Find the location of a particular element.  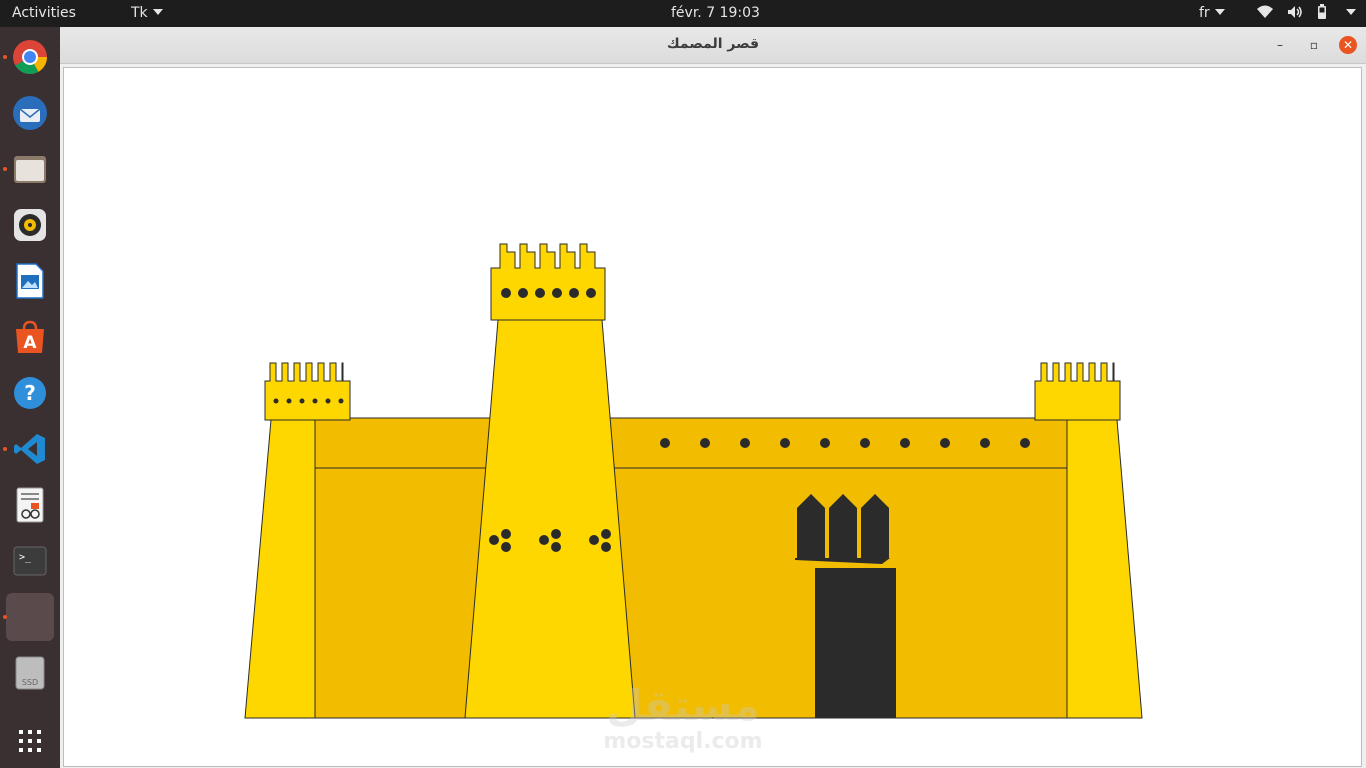

watermark-arabic: مستقل is located at coordinates (683, 705).